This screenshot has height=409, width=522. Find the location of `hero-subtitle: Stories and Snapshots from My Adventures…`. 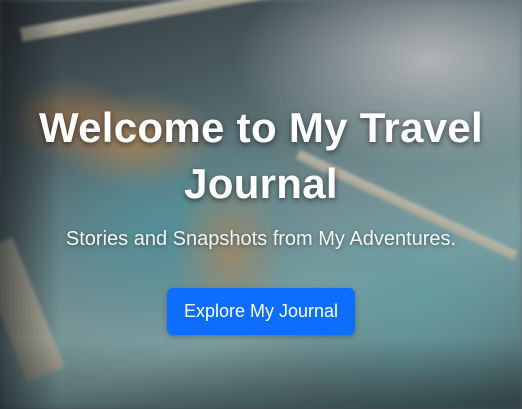

hero-subtitle: Stories and Snapshots from My Adventures… is located at coordinates (261, 239).